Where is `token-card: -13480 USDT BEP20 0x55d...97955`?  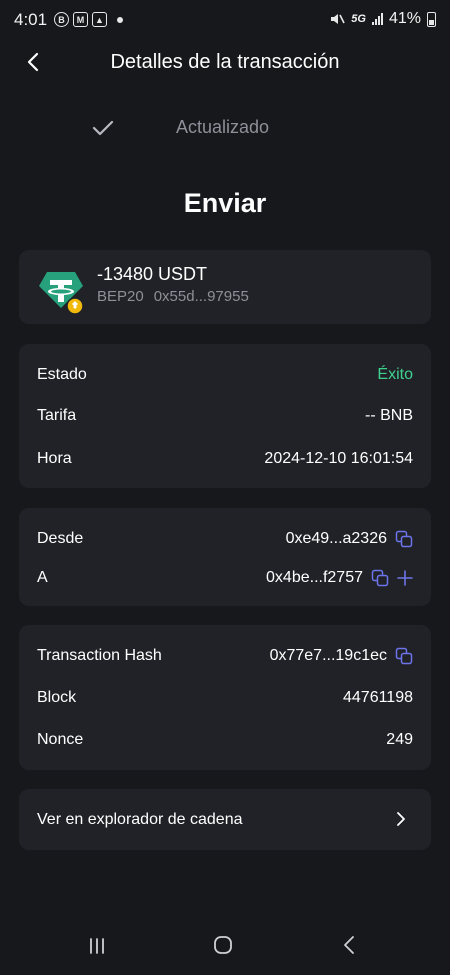
token-card: -13480 USDT BEP20 0x55d...97955 is located at coordinates (225, 287).